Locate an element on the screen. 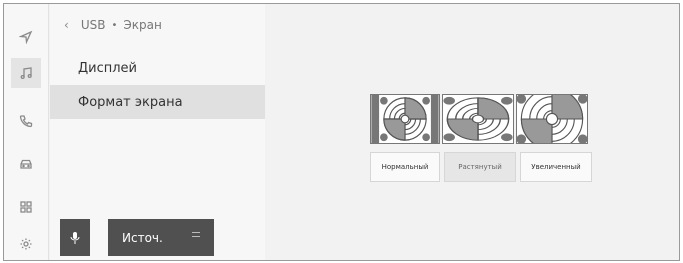 The width and height of the screenshot is (683, 263). nav-rail-vehicle is located at coordinates (26, 164).